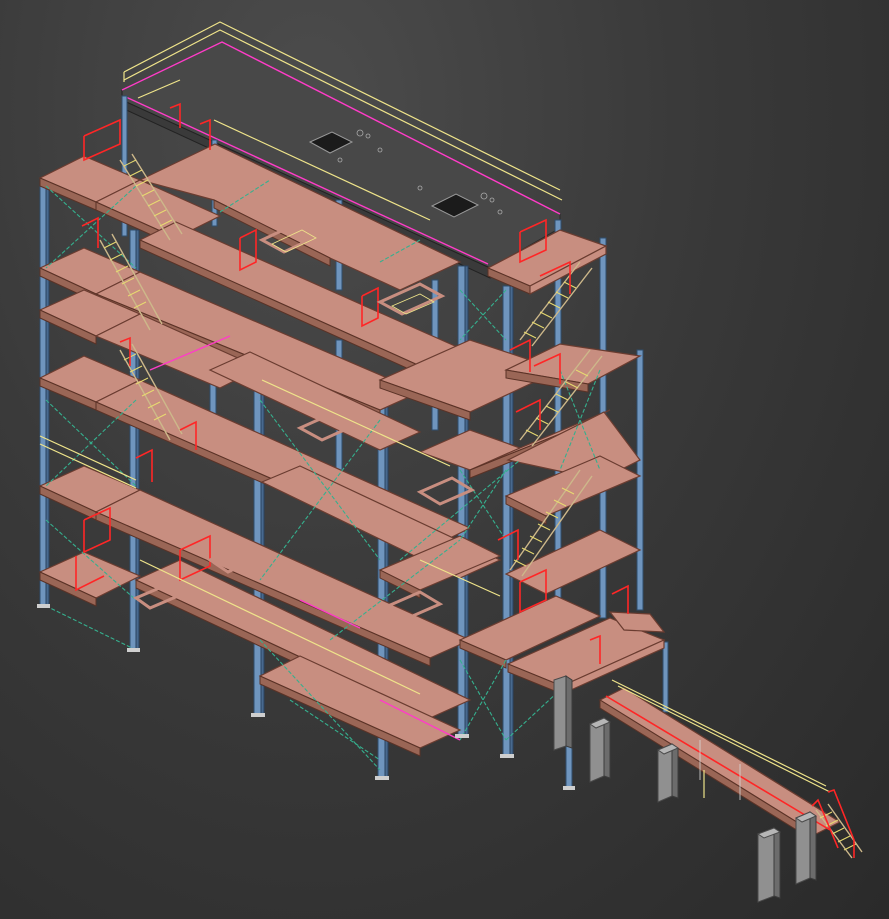  Describe the element at coordinates (43, 392) in the screenshot. I see `column-a1` at that location.